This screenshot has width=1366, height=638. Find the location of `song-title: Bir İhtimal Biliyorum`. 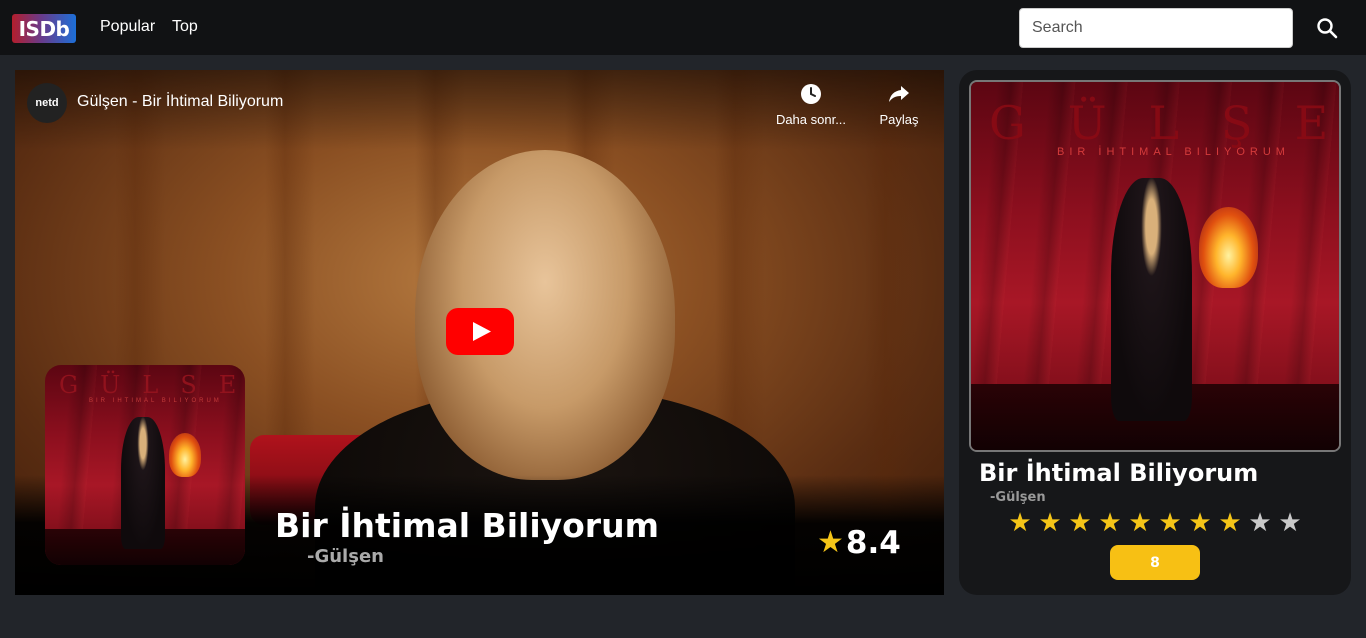

song-title: Bir İhtimal Biliyorum is located at coordinates (467, 525).